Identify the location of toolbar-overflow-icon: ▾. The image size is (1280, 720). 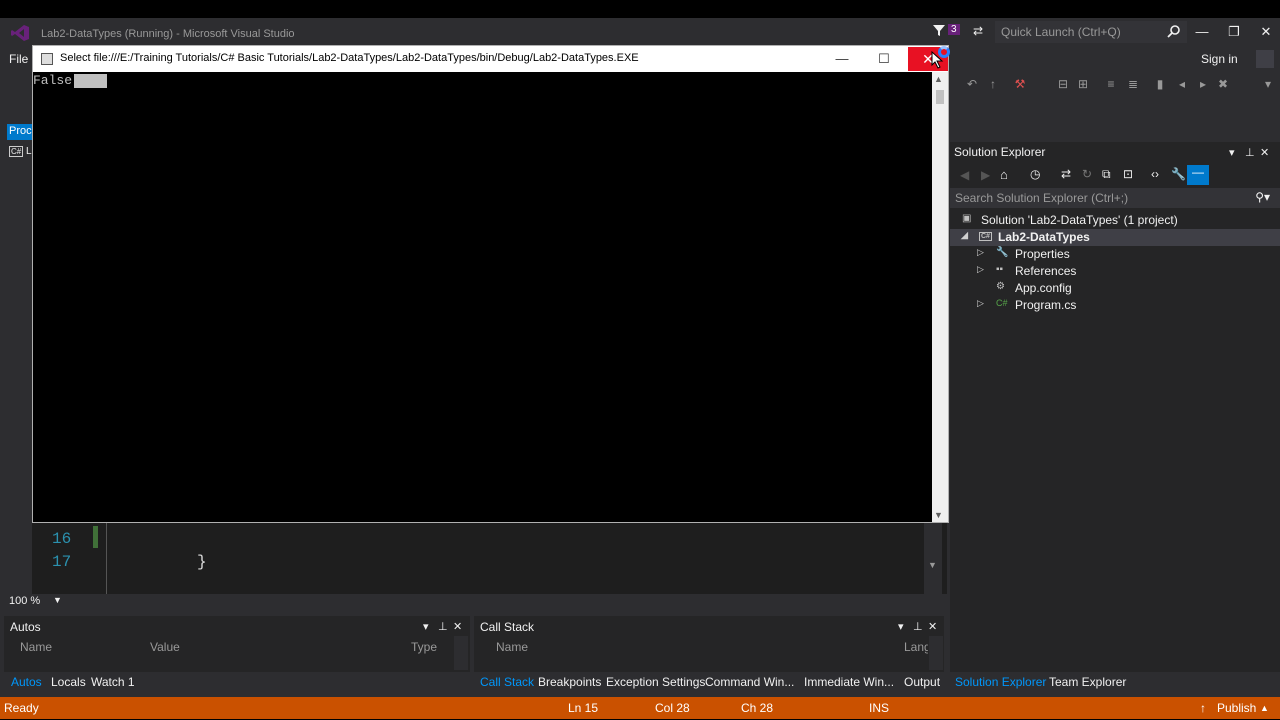
(1268, 84).